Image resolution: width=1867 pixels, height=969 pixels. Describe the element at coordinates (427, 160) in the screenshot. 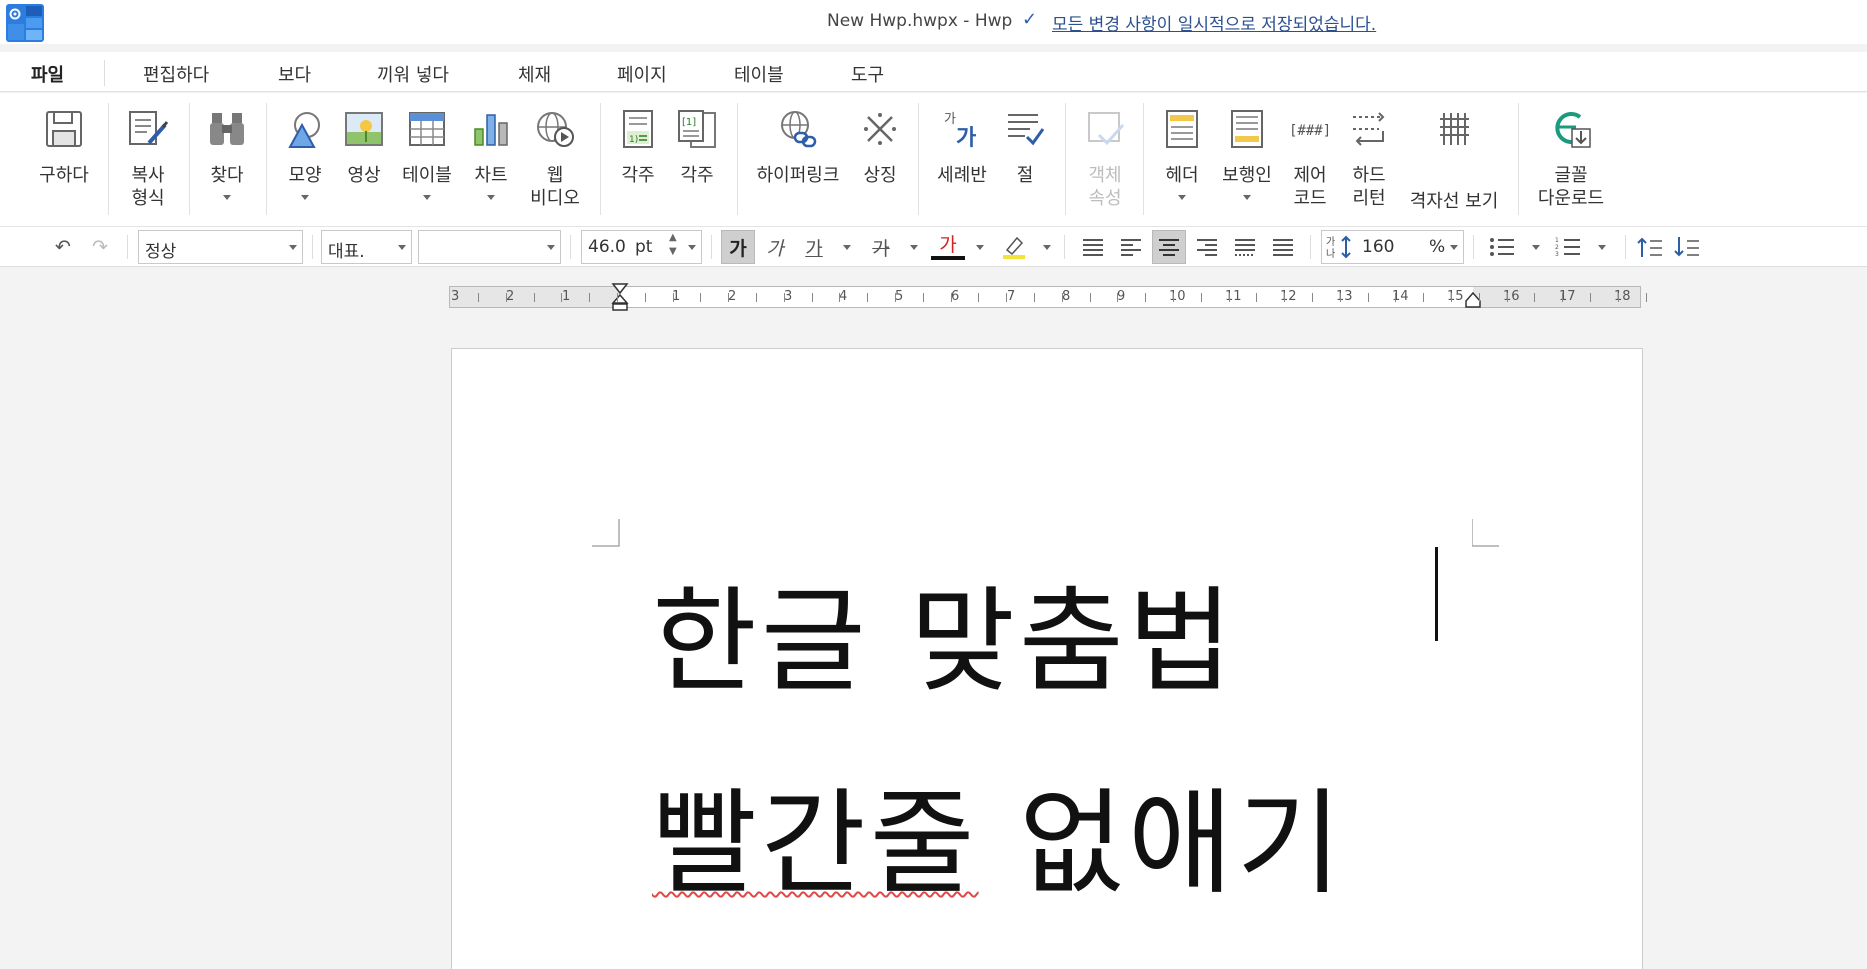

I see `table-button: 테이블` at that location.